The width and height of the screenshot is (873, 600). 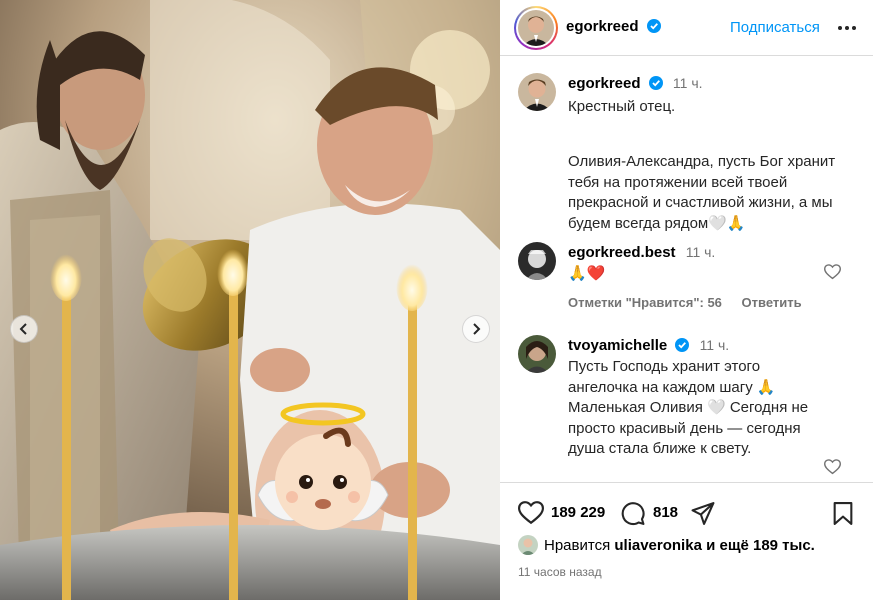 I want to click on likes-suffix: и ещё 189 тыс., so click(x=760, y=545).